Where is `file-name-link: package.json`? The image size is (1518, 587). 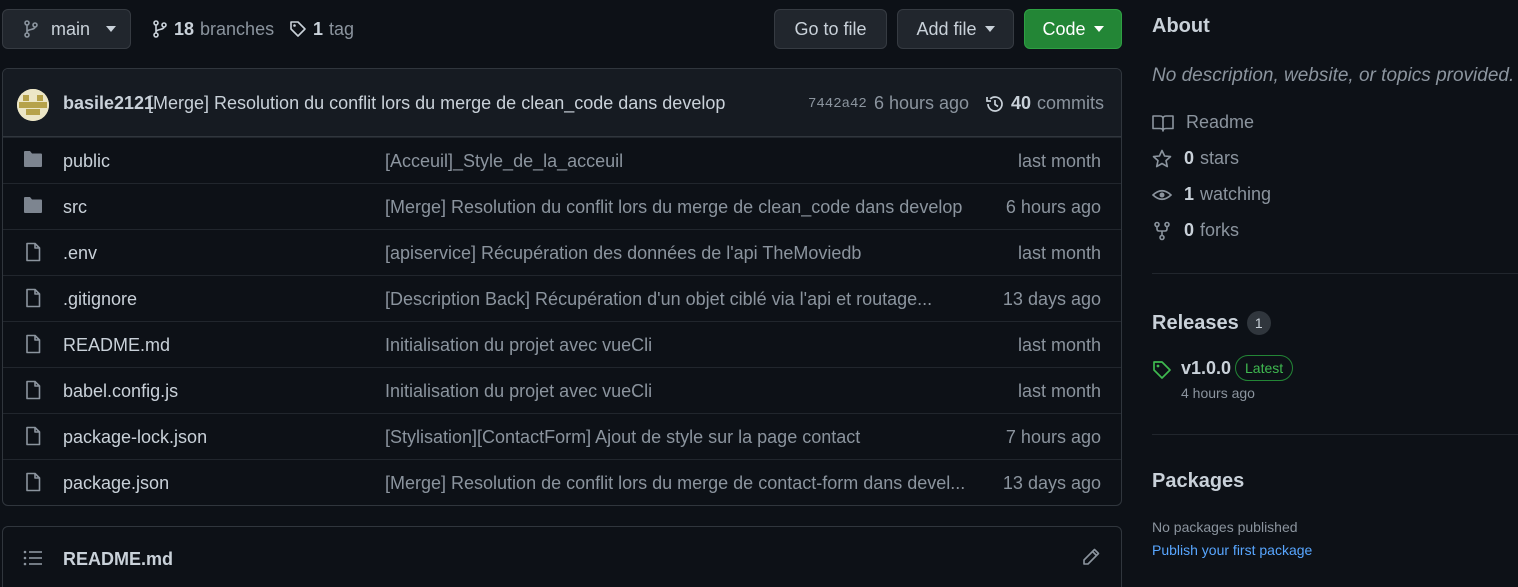 file-name-link: package.json is located at coordinates (116, 483).